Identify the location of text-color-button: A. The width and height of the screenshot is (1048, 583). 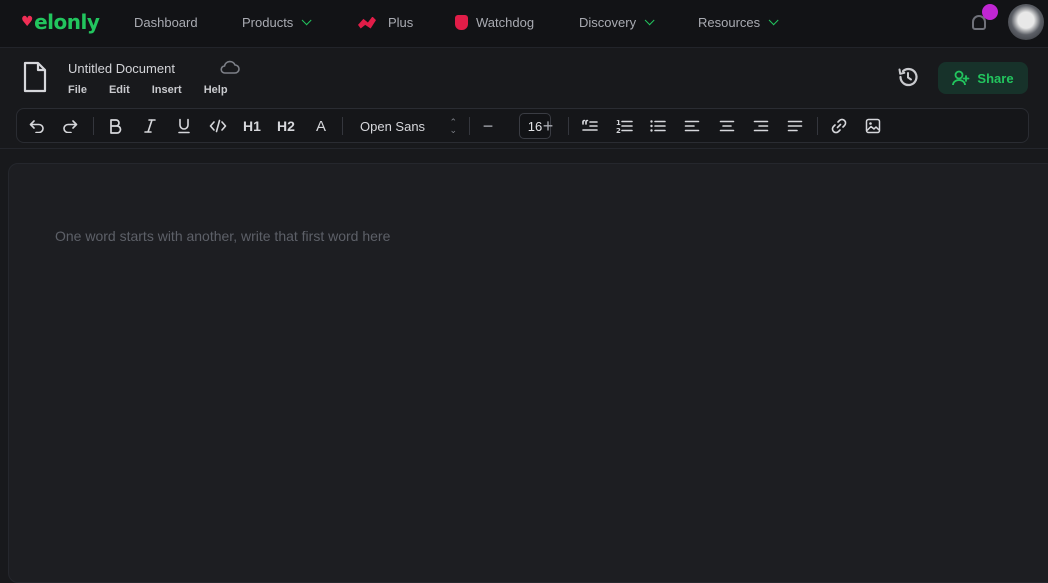
(321, 126).